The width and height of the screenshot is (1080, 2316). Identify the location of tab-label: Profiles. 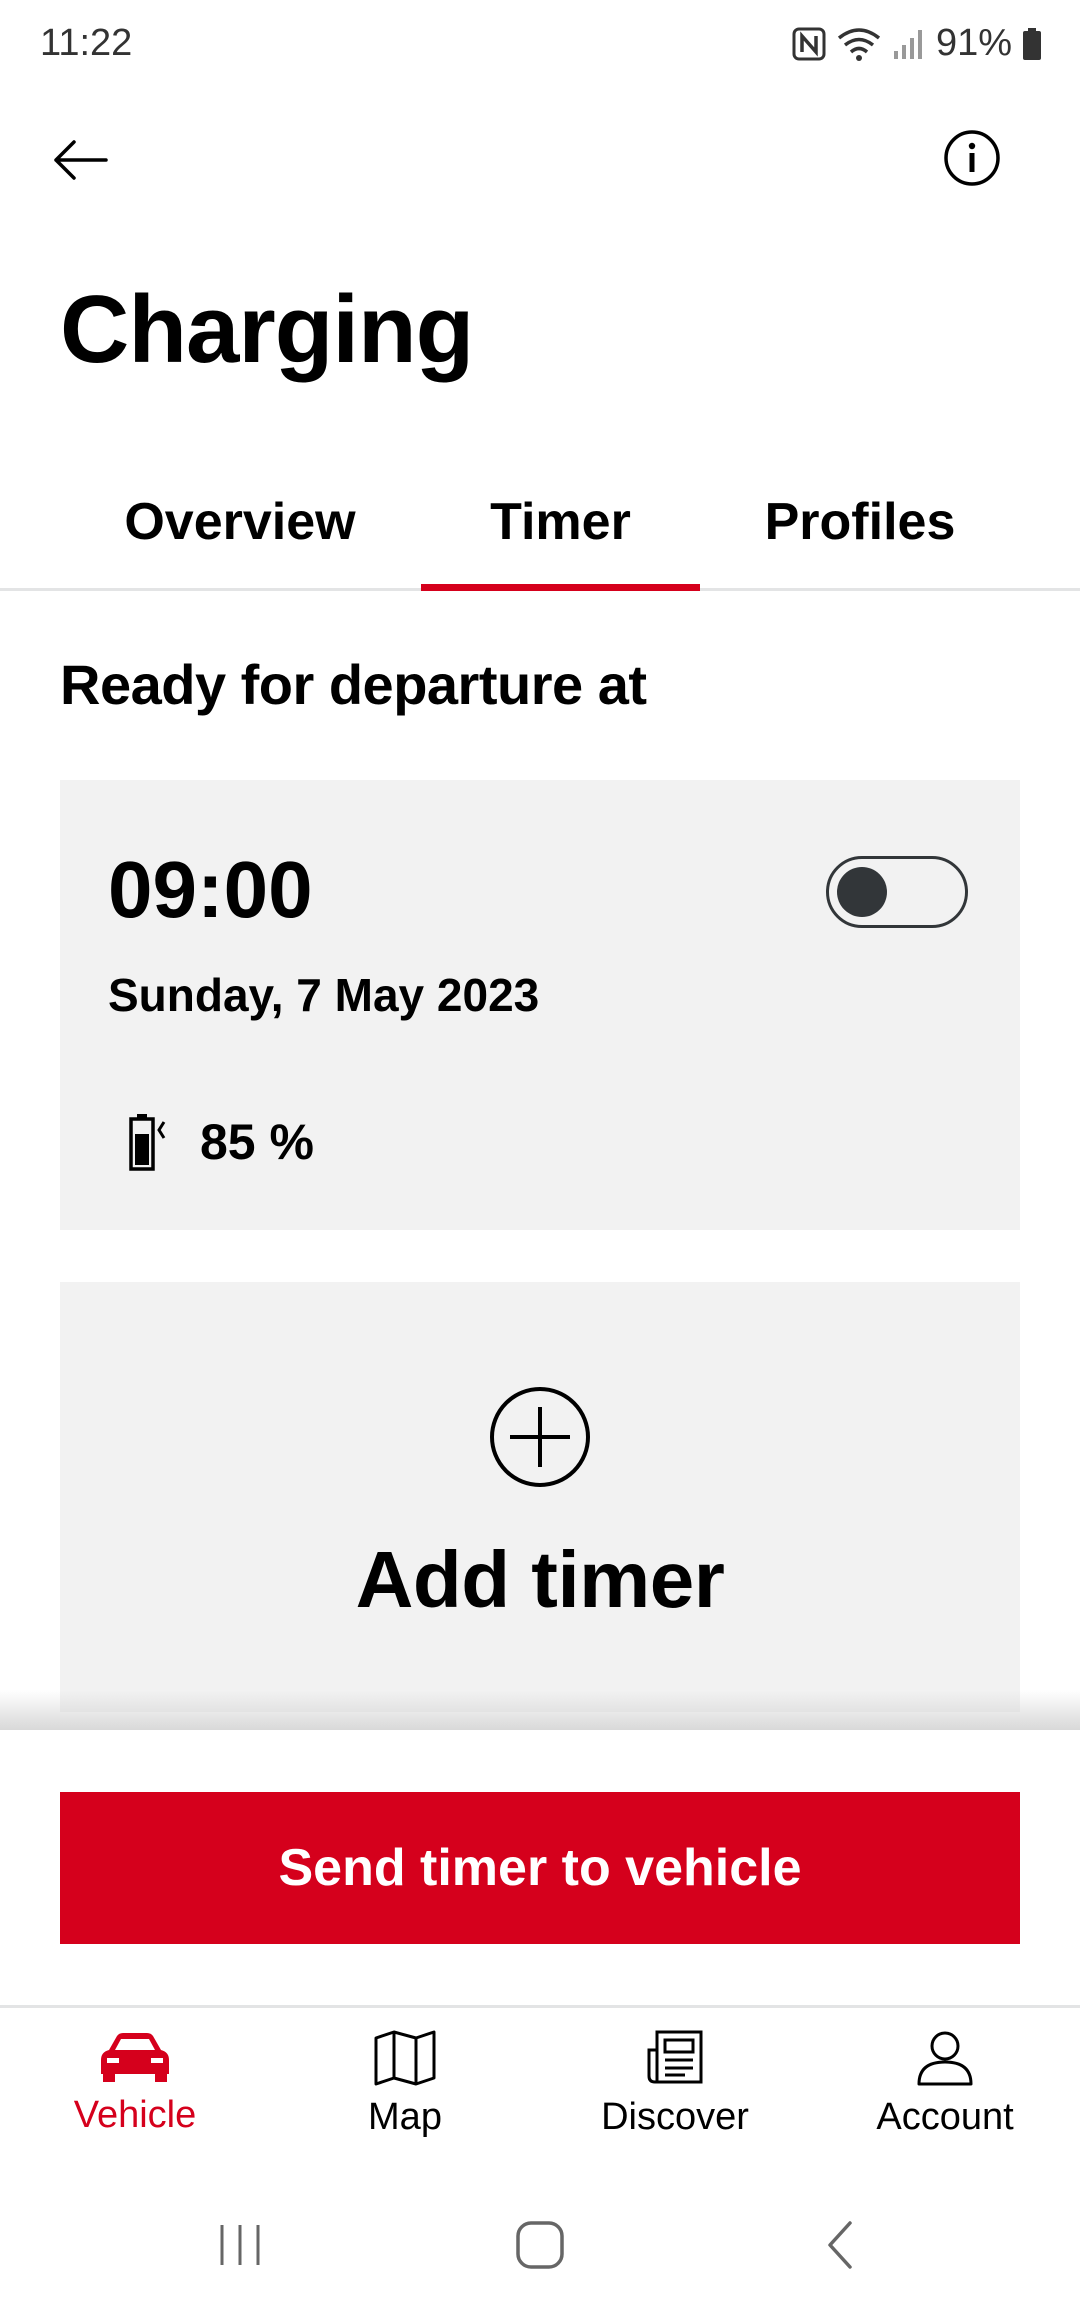
(860, 522).